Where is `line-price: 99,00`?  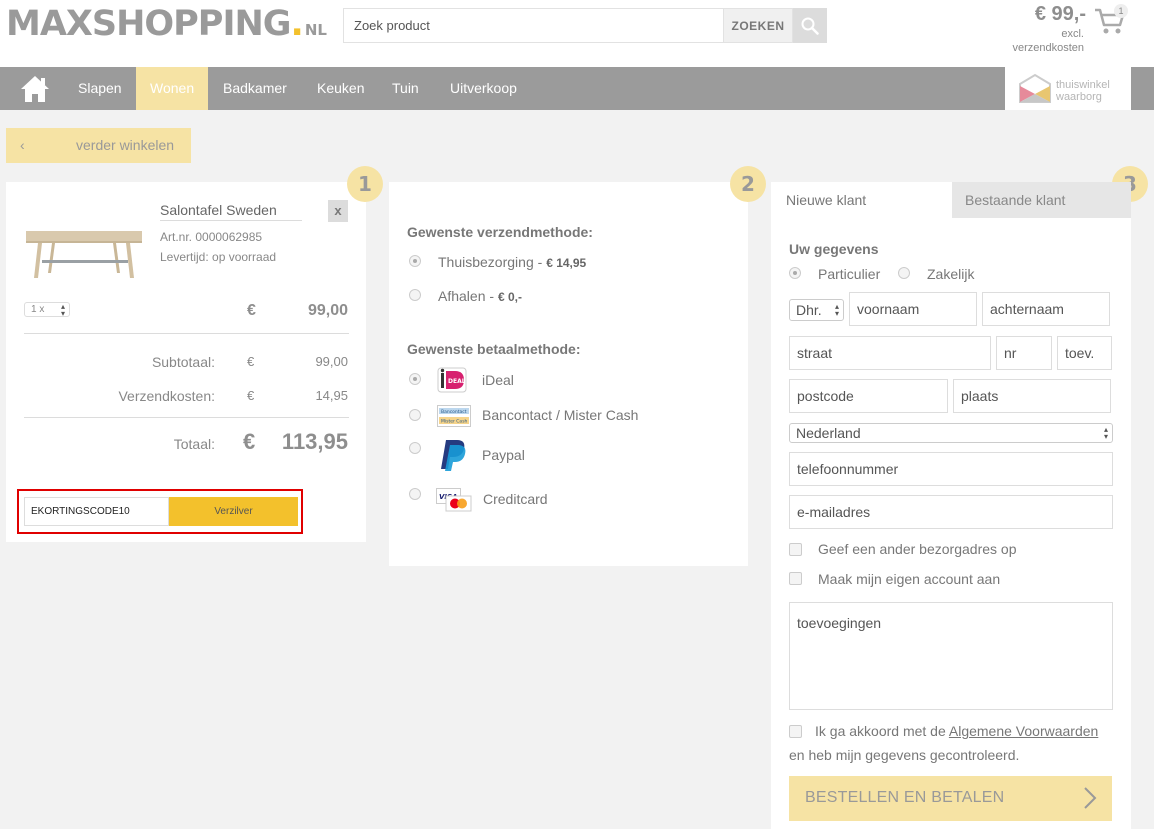
line-price: 99,00 is located at coordinates (327, 310).